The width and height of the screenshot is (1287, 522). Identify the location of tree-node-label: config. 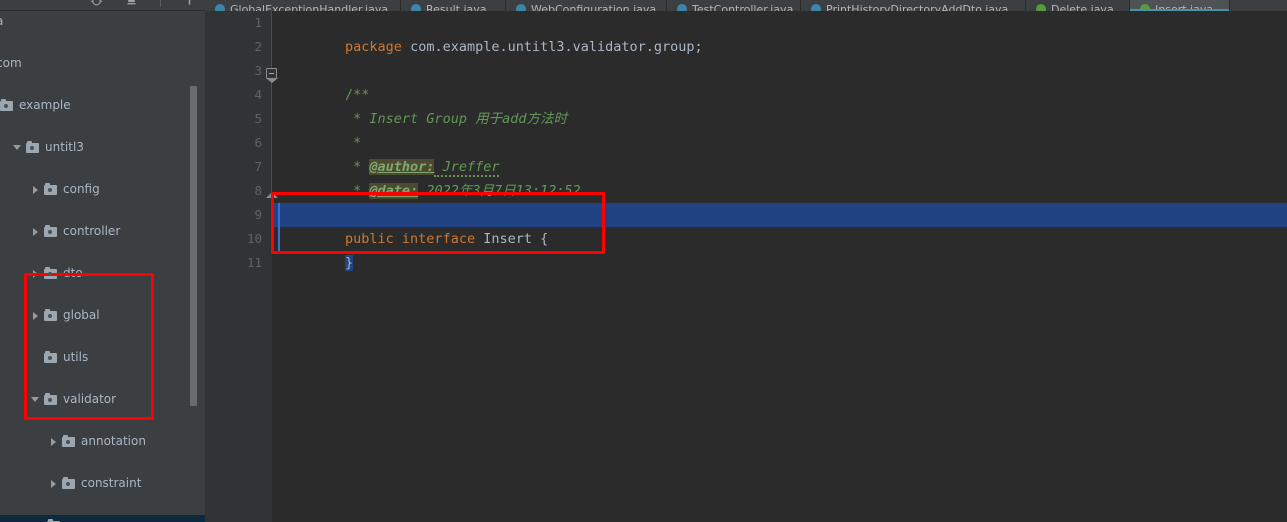
(81, 189).